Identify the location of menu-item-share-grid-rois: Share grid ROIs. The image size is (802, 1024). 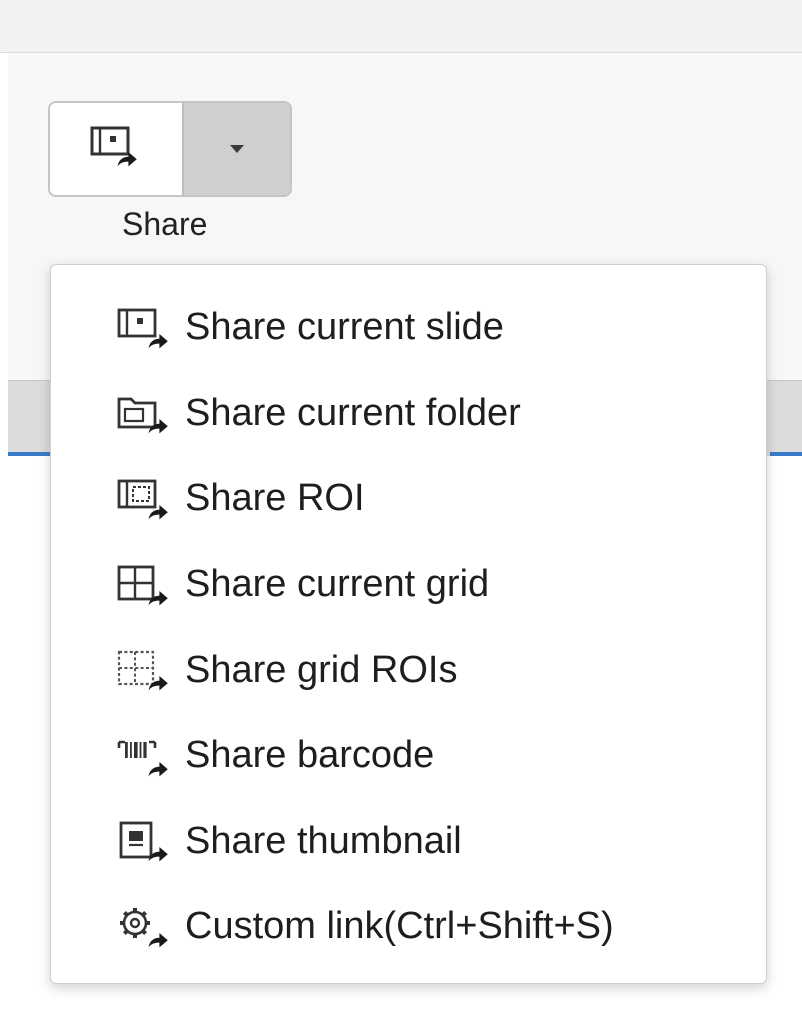
(408, 670).